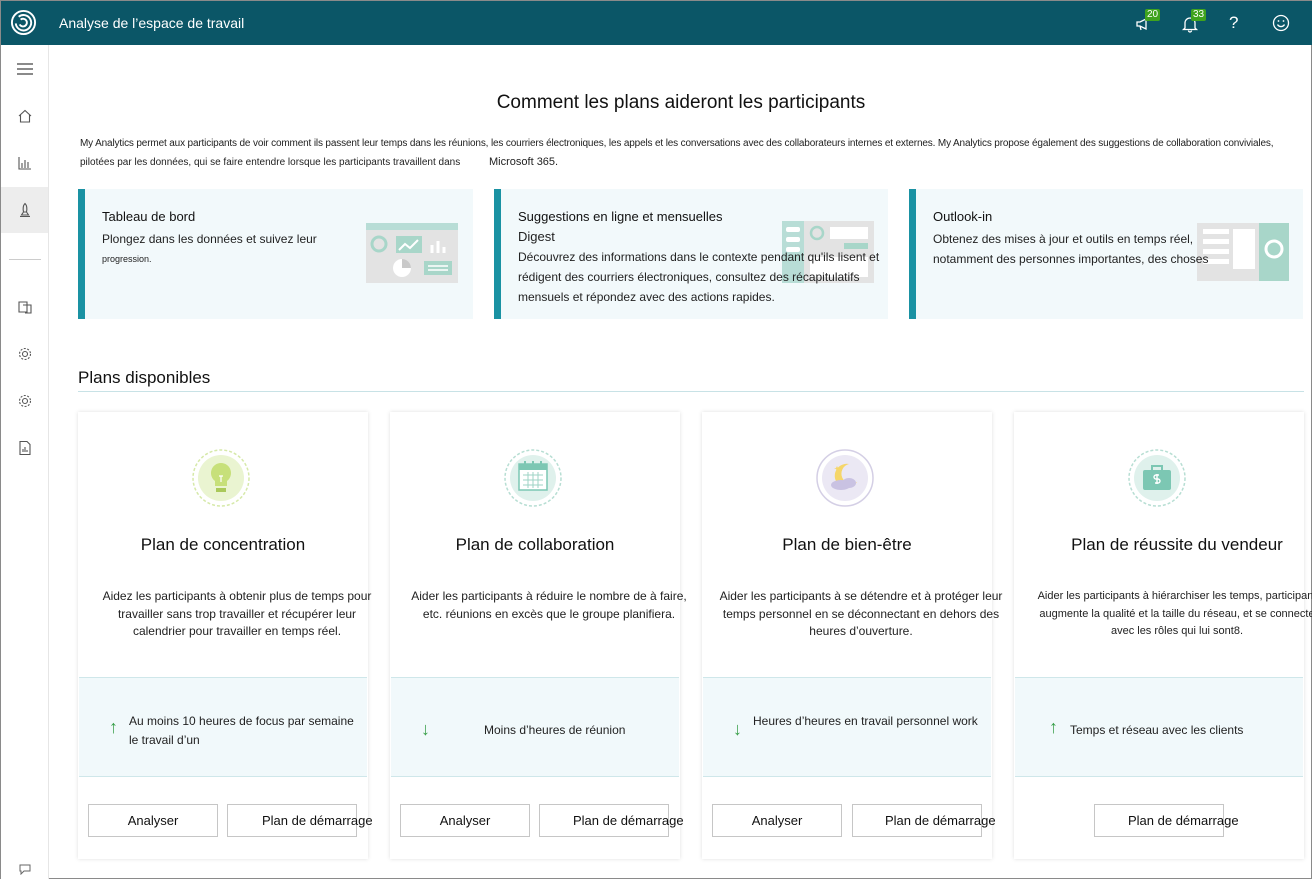  What do you see at coordinates (221, 478) in the screenshot?
I see `lightbulb-icon` at bounding box center [221, 478].